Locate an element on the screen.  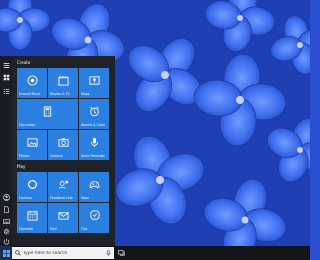
tile-label: Mail is located at coordinates (53, 229).